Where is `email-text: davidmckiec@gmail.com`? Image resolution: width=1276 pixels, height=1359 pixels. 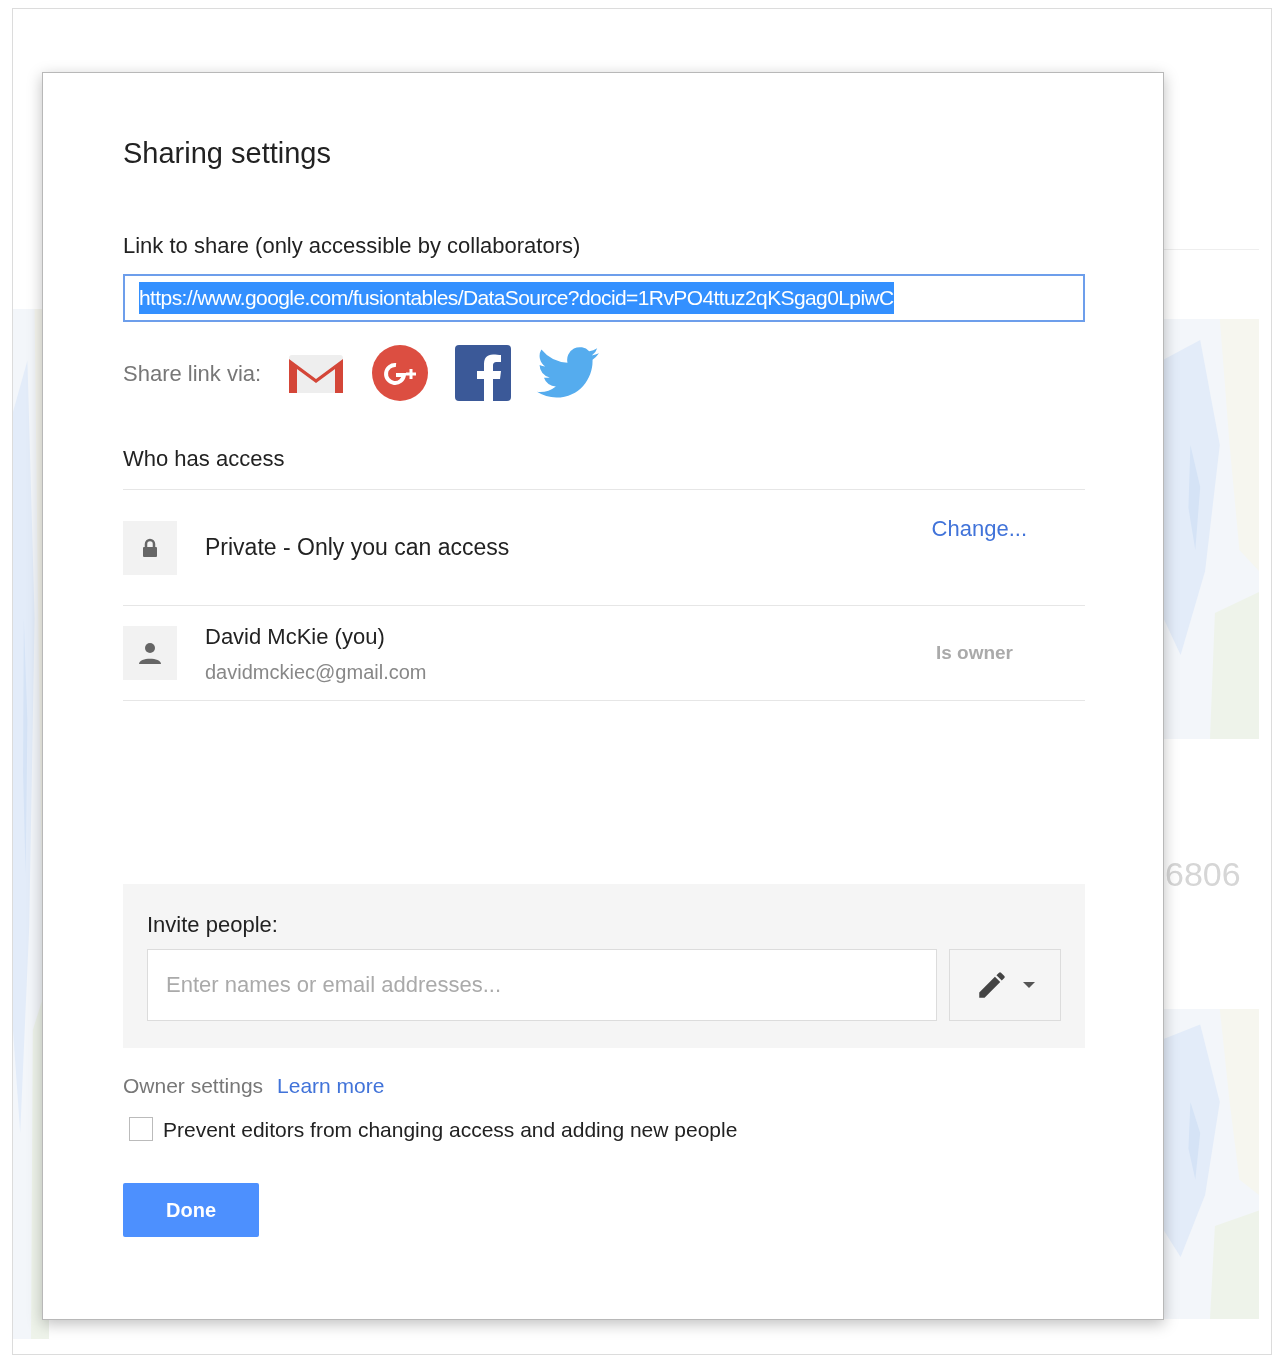 email-text: davidmckiec@gmail.com is located at coordinates (316, 672).